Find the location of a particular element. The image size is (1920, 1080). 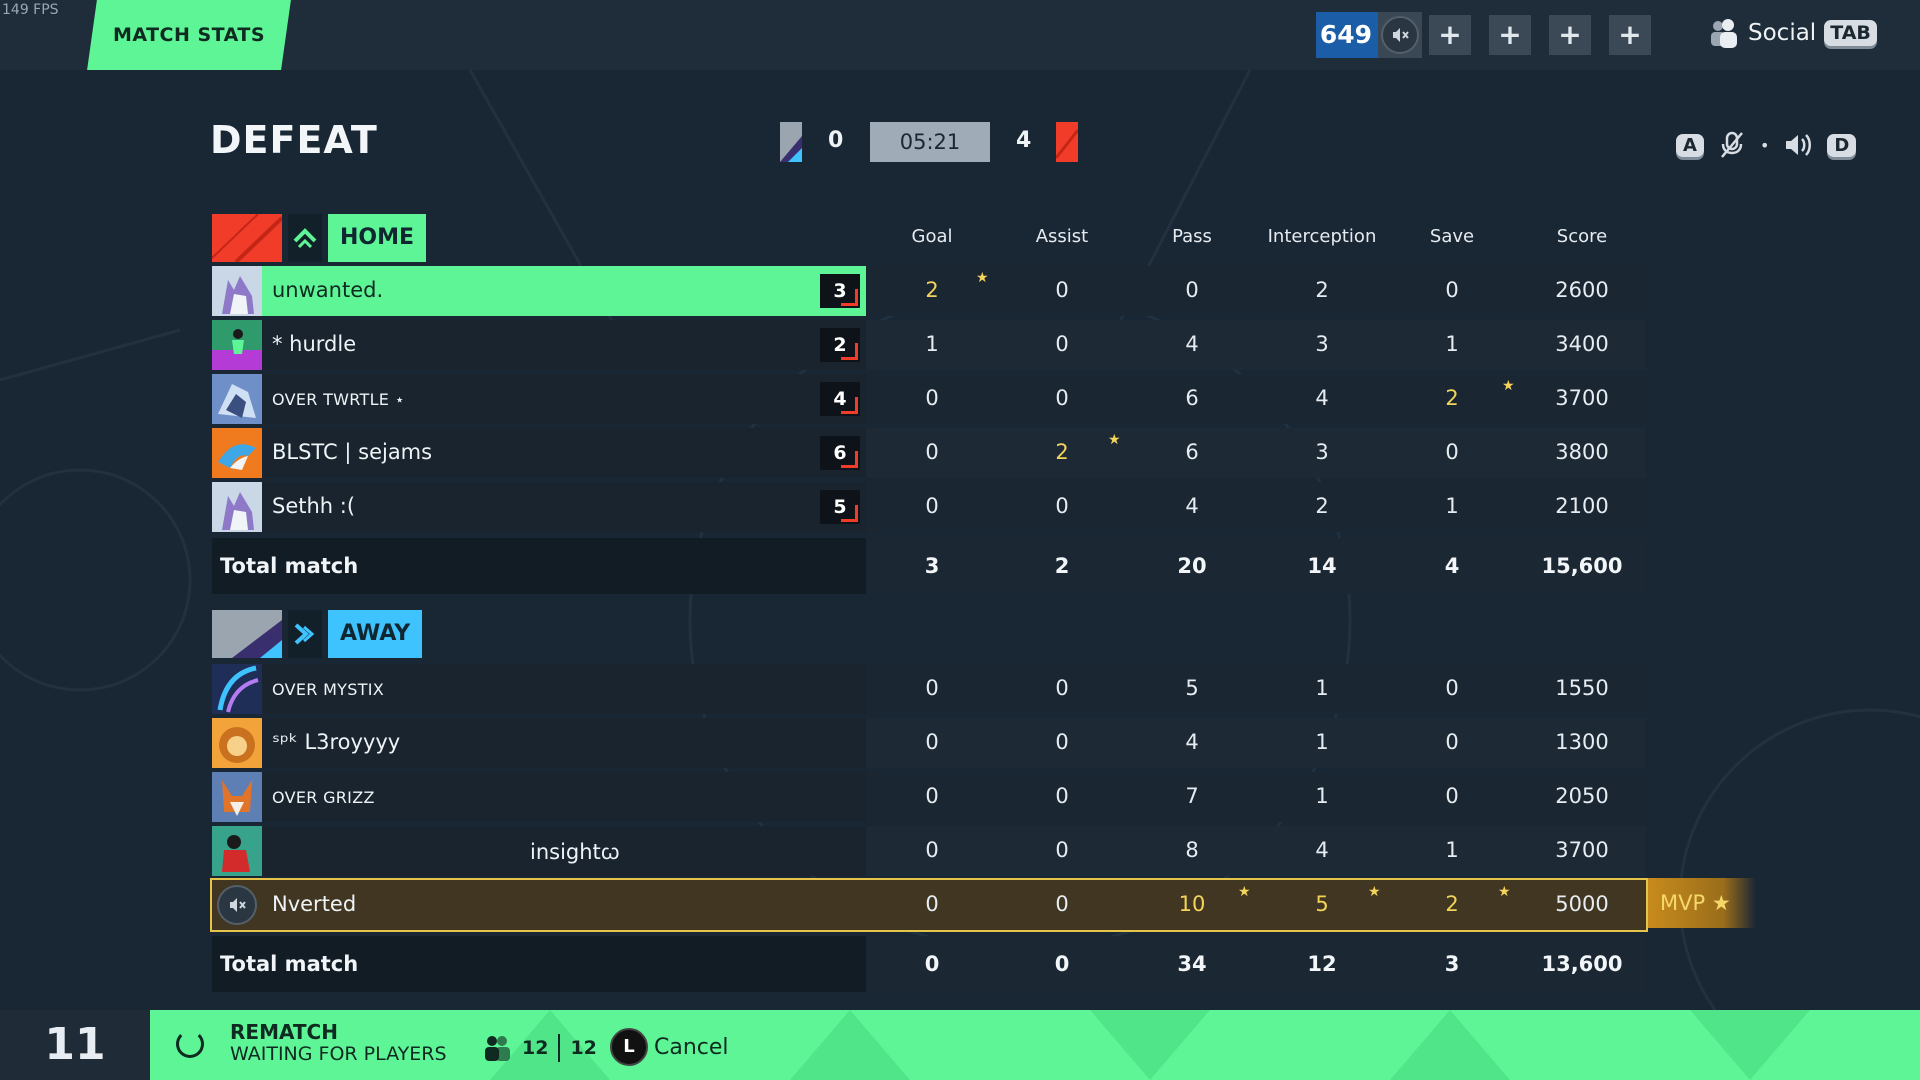

player-avatar-wolf is located at coordinates (237, 507).